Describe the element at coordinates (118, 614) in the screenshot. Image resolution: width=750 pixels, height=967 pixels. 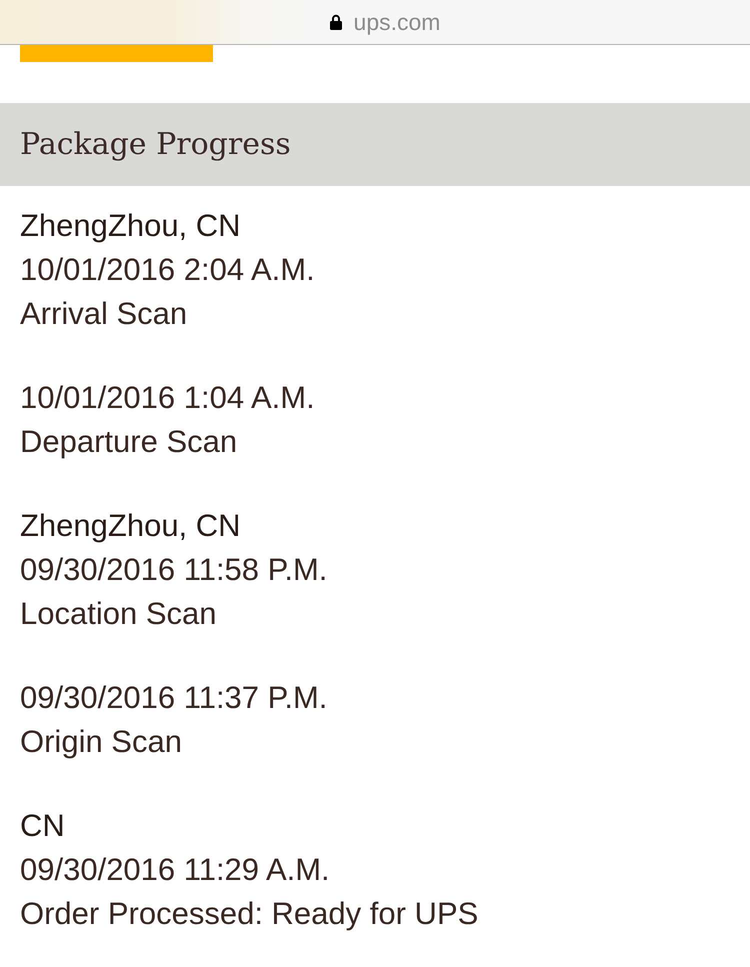
I see `activity-text: Location Scan` at that location.